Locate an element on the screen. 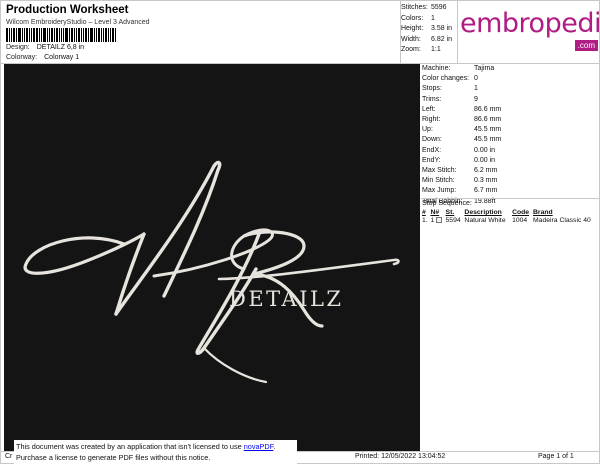  machine-row: Machine: Tajima is located at coordinates (458, 68).